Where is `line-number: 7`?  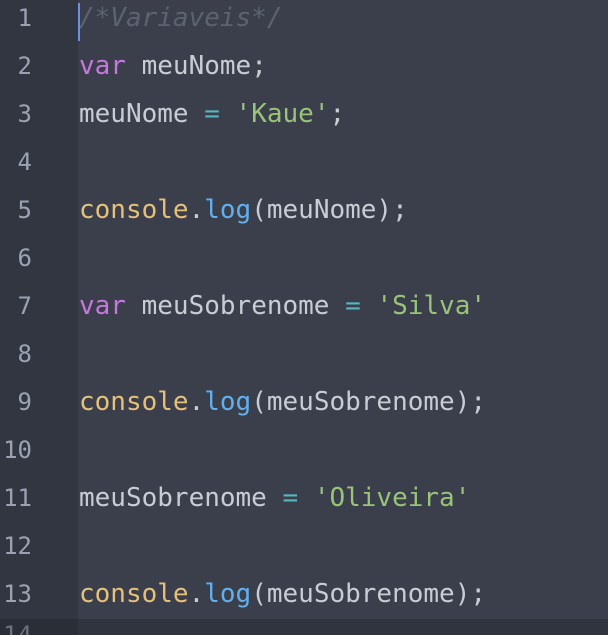 line-number: 7 is located at coordinates (24, 306).